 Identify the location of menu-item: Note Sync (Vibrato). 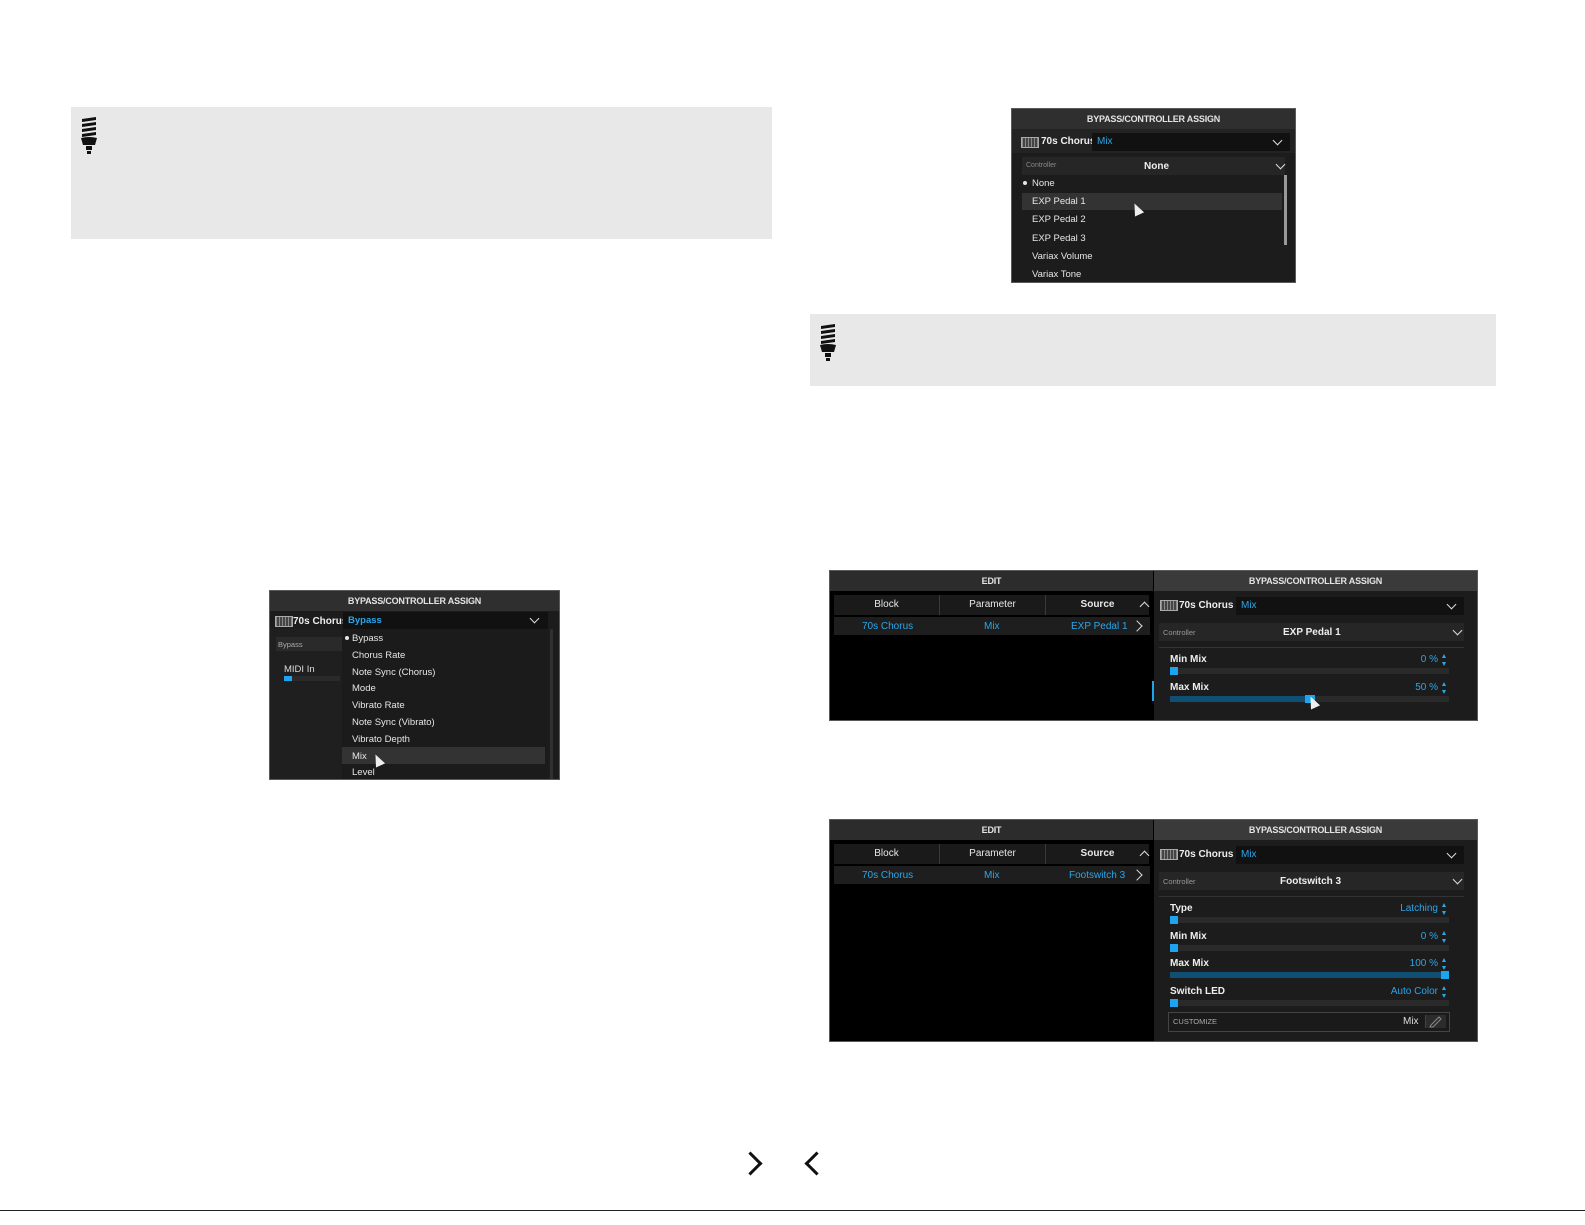
(393, 722).